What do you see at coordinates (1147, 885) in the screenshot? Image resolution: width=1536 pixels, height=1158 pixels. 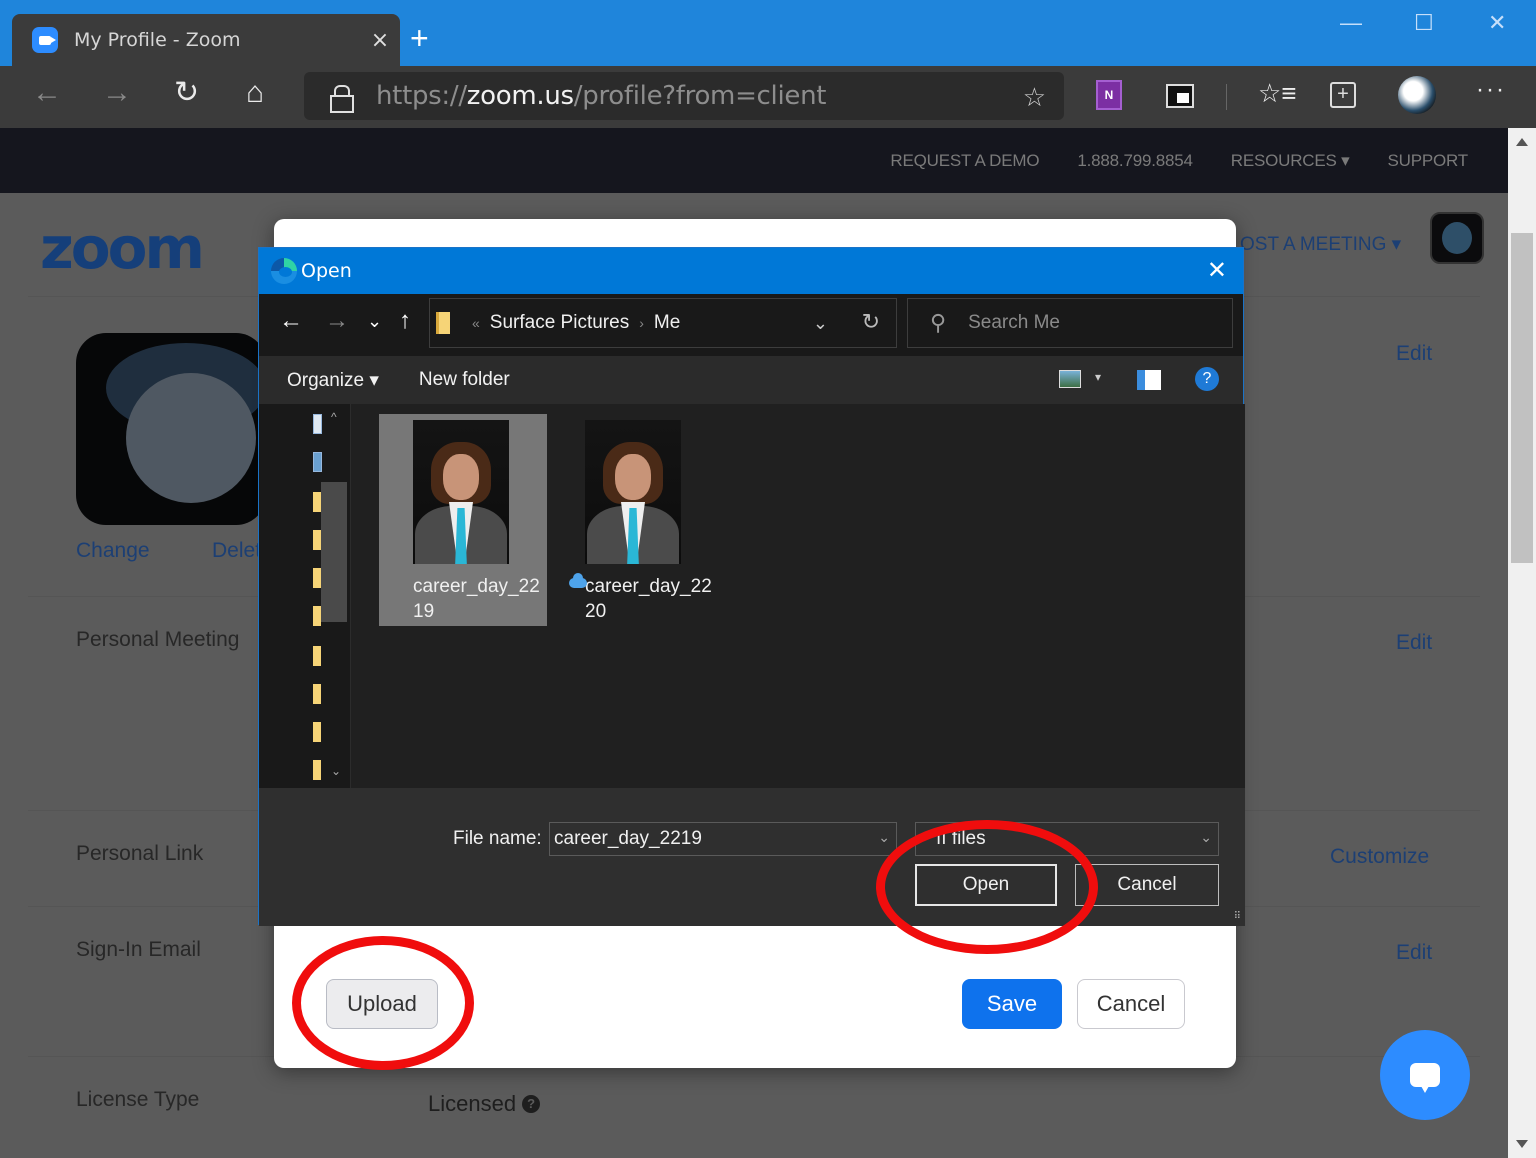 I see `dialog-cancel-button: Cancel` at bounding box center [1147, 885].